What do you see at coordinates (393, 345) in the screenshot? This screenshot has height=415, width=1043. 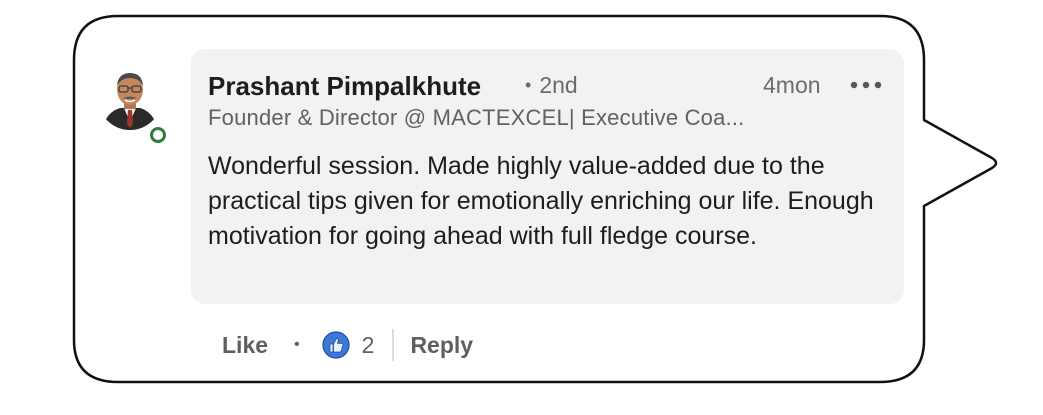 I see `action-divider` at bounding box center [393, 345].